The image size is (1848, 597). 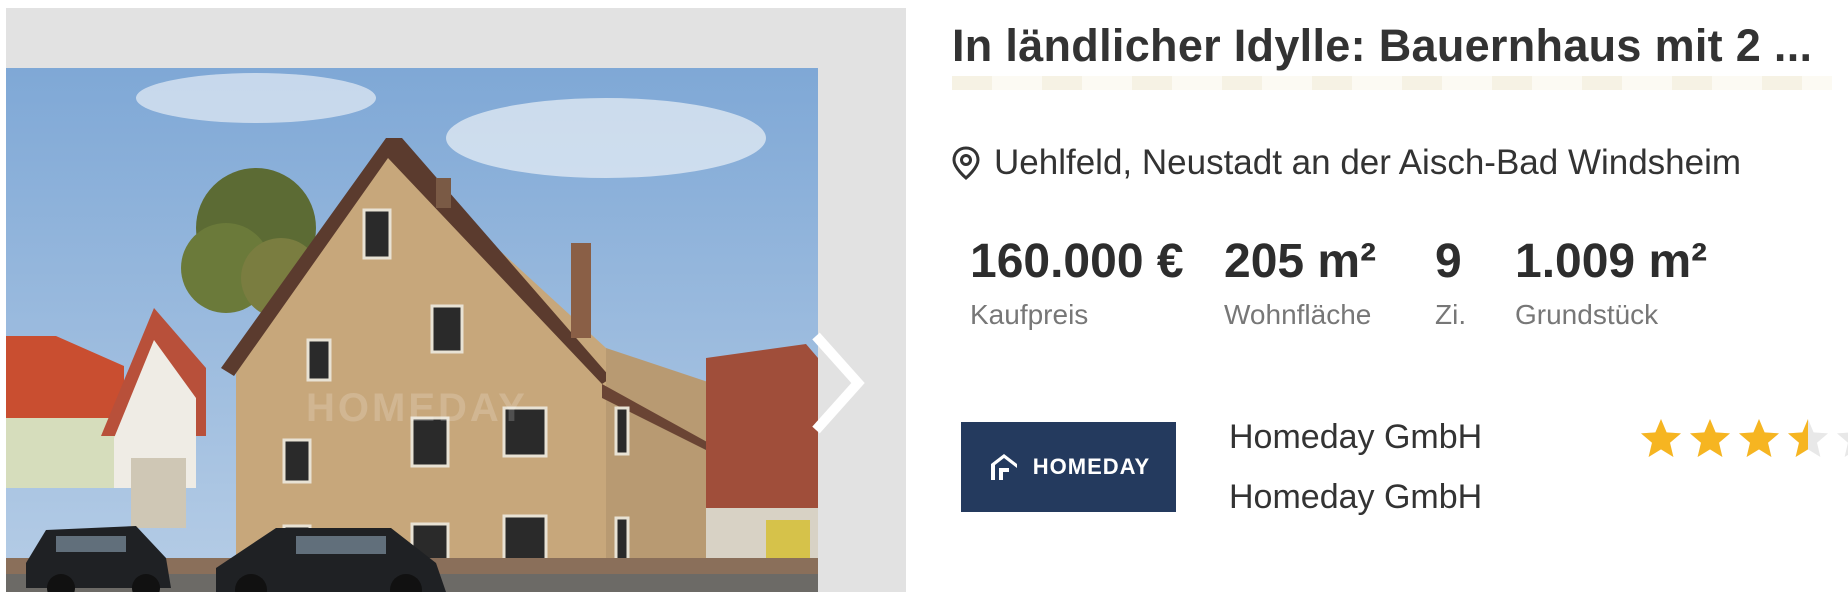 I want to click on fact-value: 205 m², so click(x=1300, y=261).